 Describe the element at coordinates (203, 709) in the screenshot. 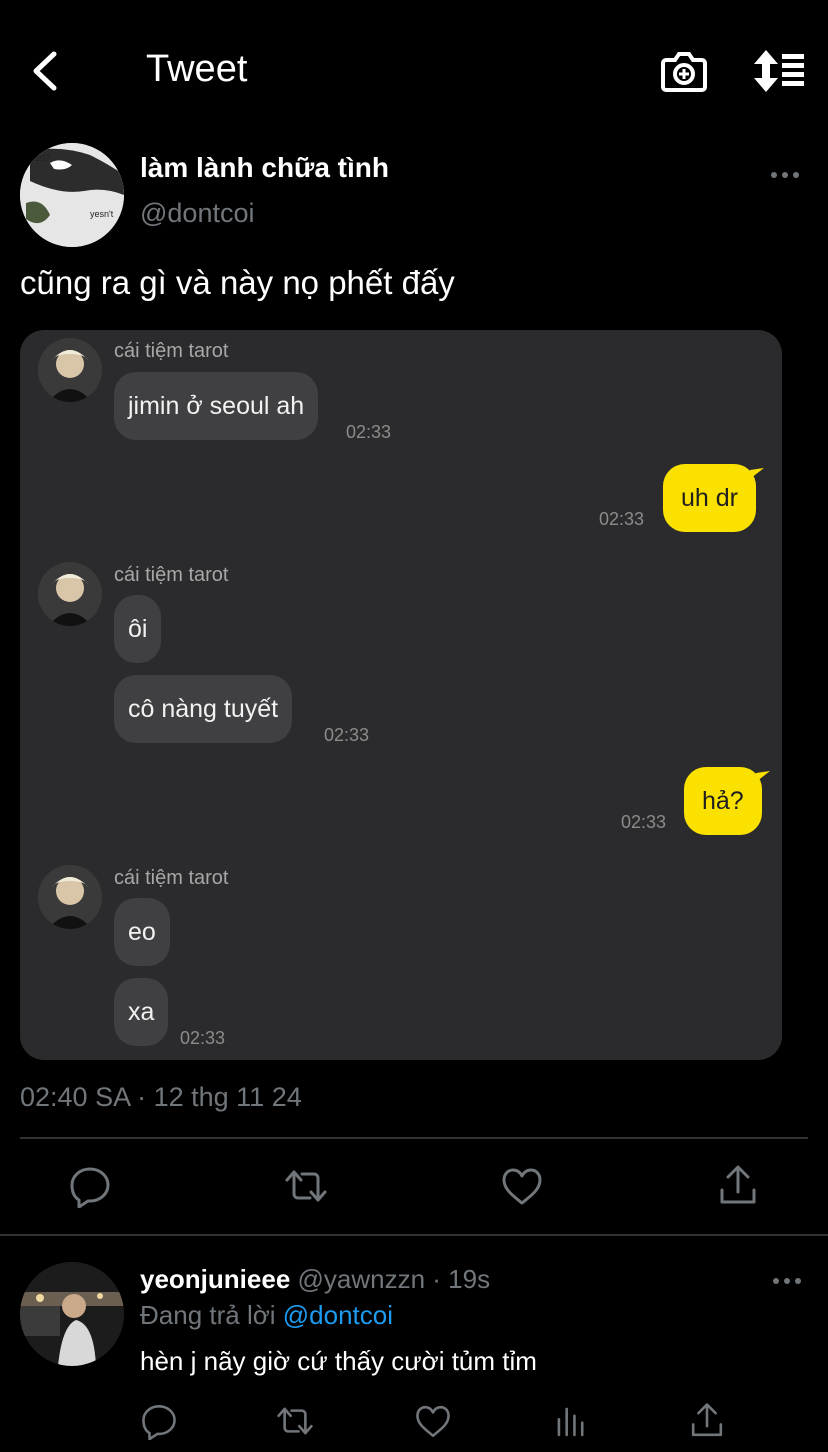

I see `message-bubble: cô nàng tuyết` at that location.